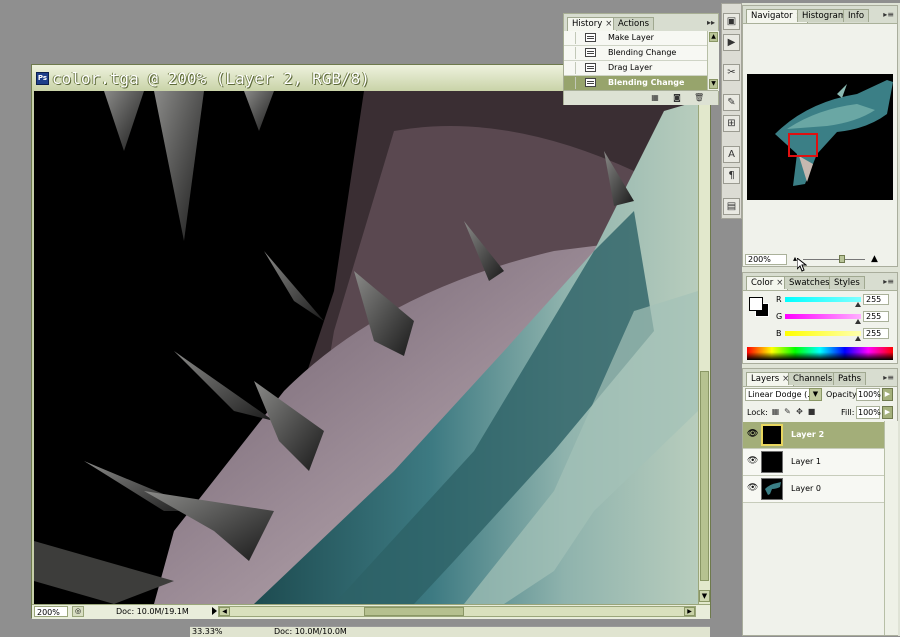  I want to click on history-item: Blending Change, so click(635, 53).